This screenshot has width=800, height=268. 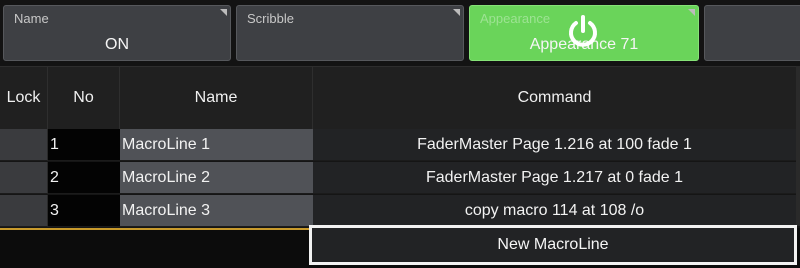 What do you see at coordinates (216, 98) in the screenshot?
I see `header-name: Name` at bounding box center [216, 98].